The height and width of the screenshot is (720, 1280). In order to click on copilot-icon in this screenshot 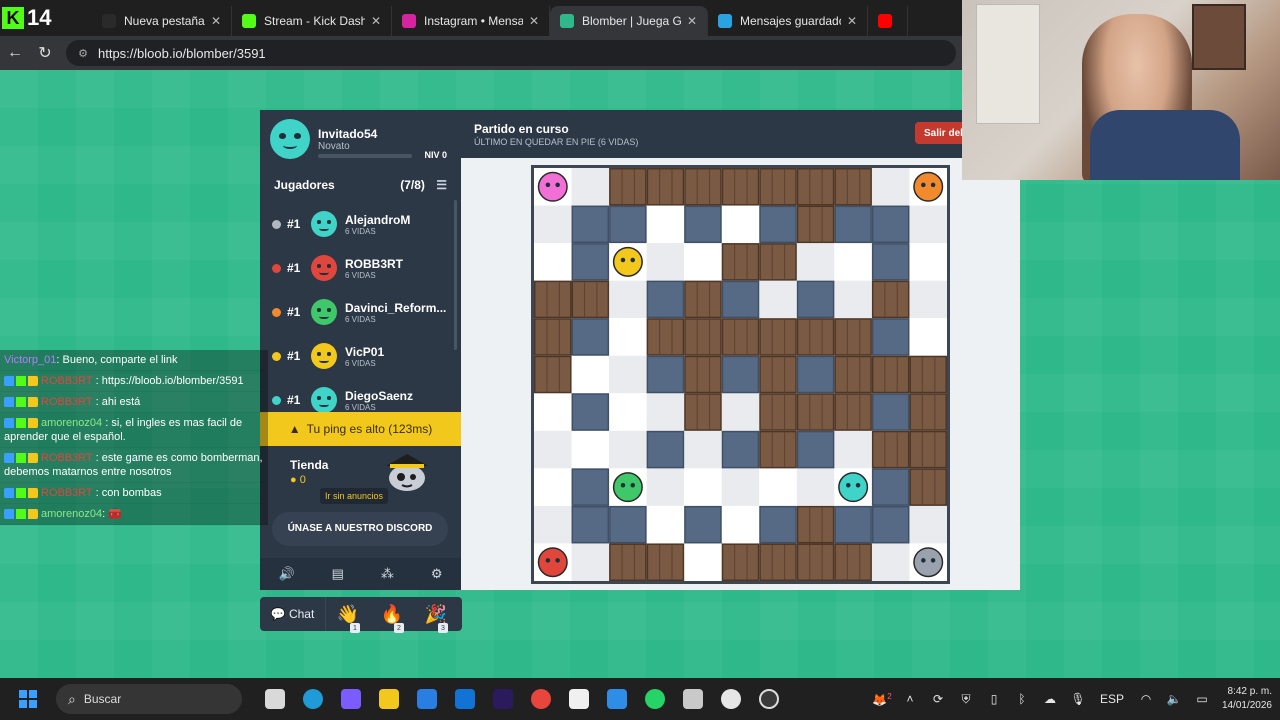, I will do `click(351, 699)`.